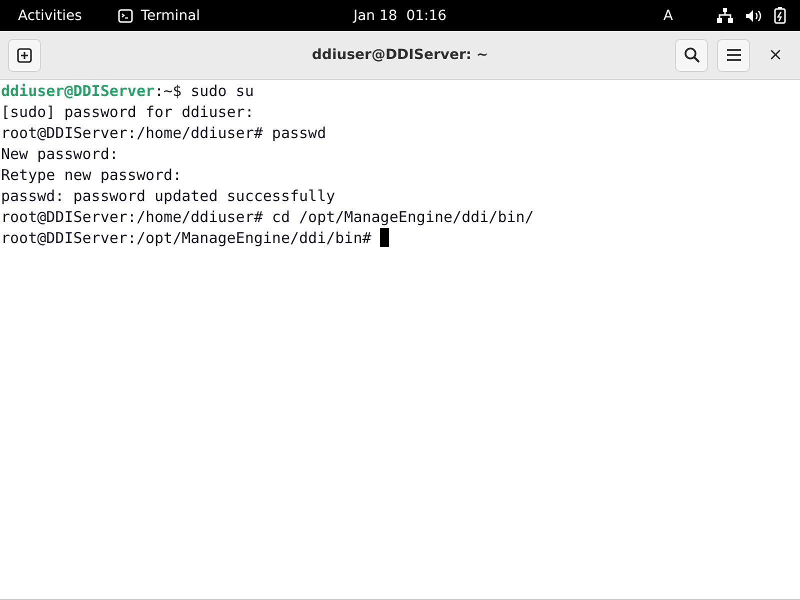  I want to click on new-tab-button, so click(24, 55).